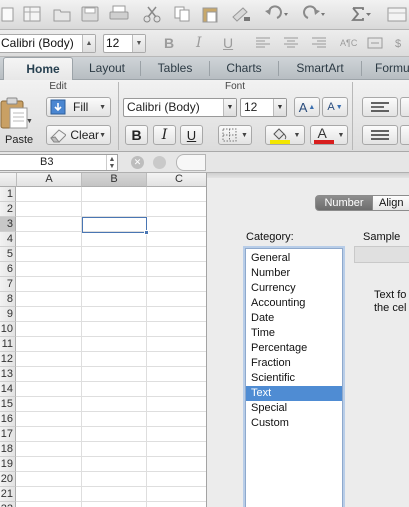  I want to click on row-header: 5, so click(8, 254).